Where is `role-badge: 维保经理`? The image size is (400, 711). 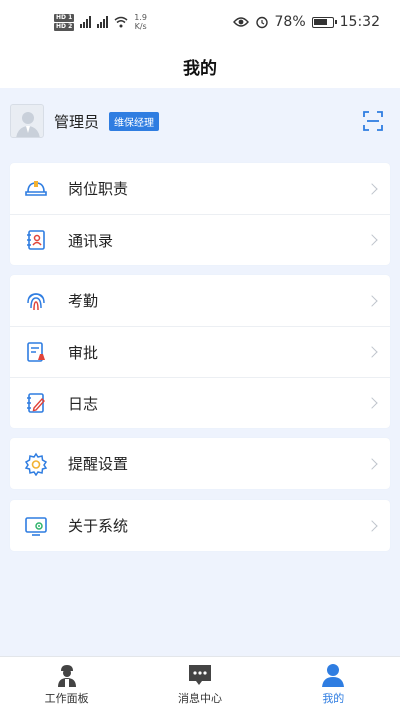 role-badge: 维保经理 is located at coordinates (134, 121).